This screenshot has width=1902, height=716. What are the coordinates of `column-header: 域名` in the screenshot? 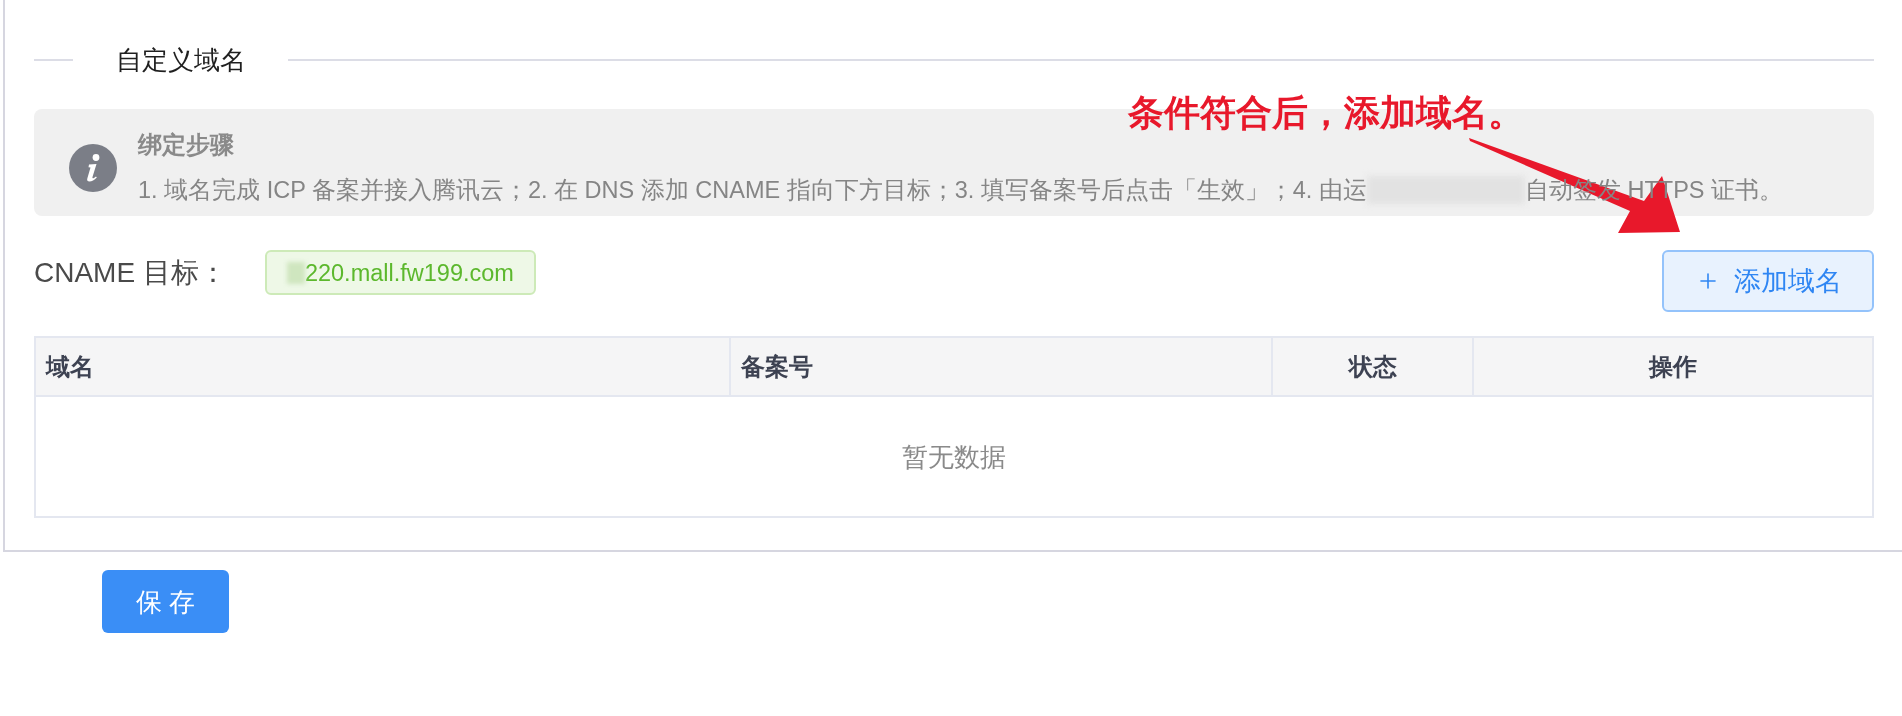 It's located at (70, 366).